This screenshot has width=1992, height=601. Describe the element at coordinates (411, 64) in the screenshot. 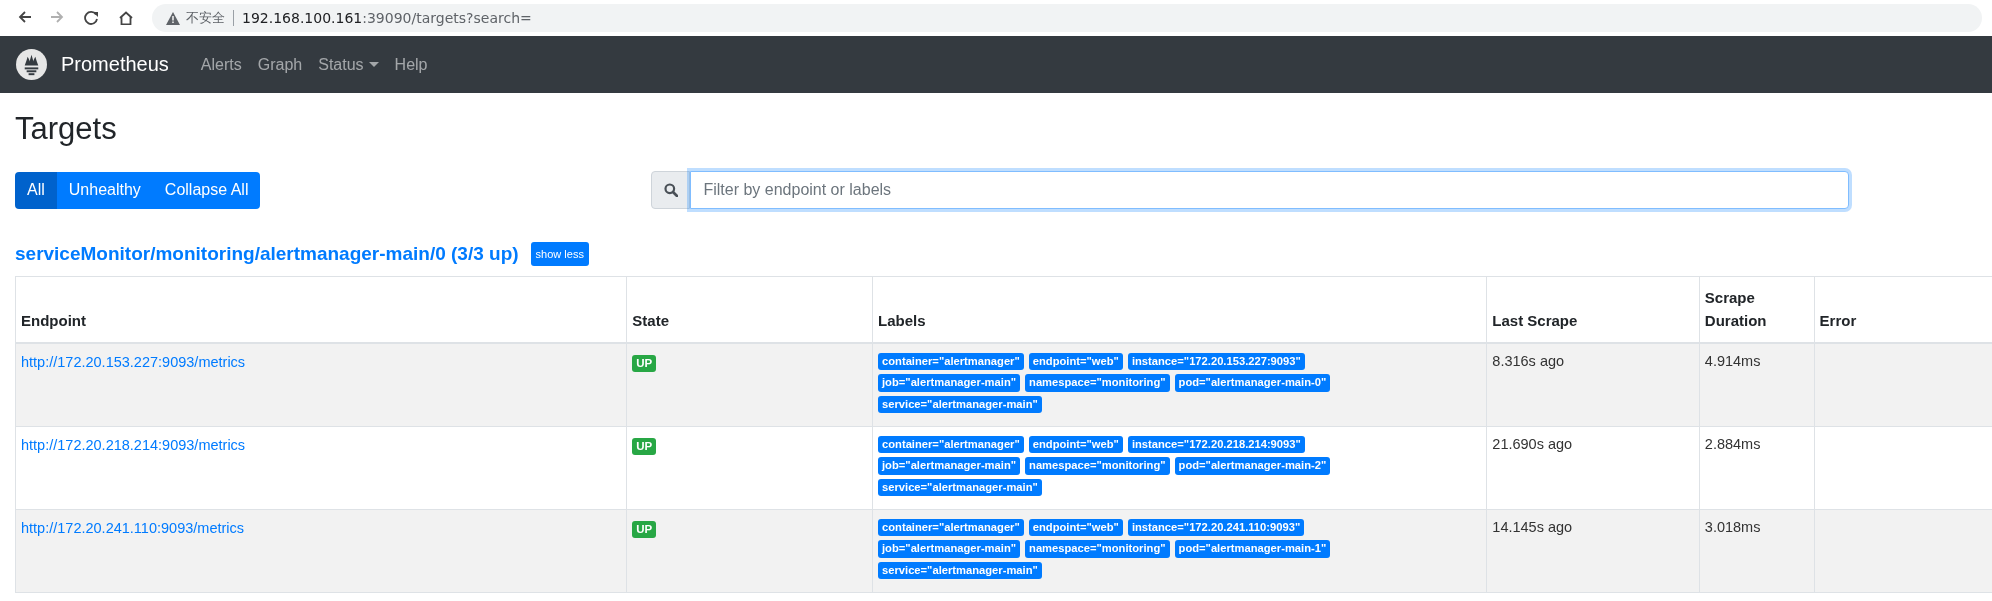

I see `nav-link: Help` at that location.